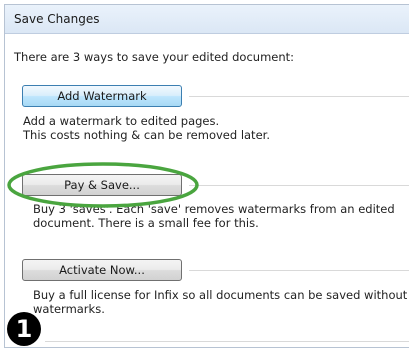 Image resolution: width=415 pixels, height=350 pixels. I want to click on pay-and-save-description-line2: document. There is a small fee for this., so click(146, 223).